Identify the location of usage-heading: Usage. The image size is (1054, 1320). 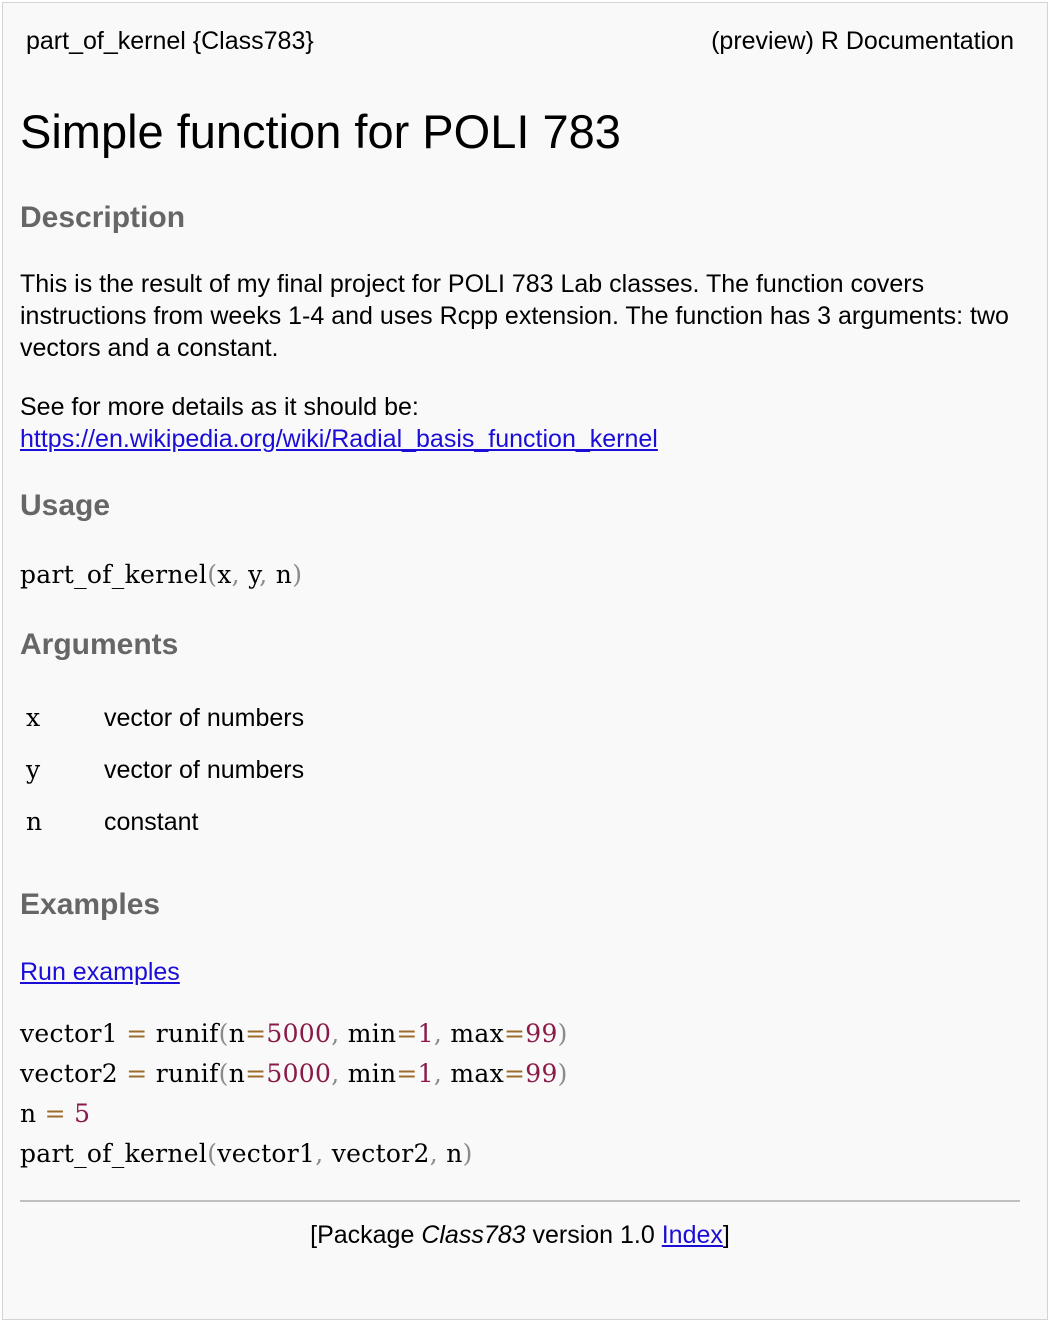
(65, 505).